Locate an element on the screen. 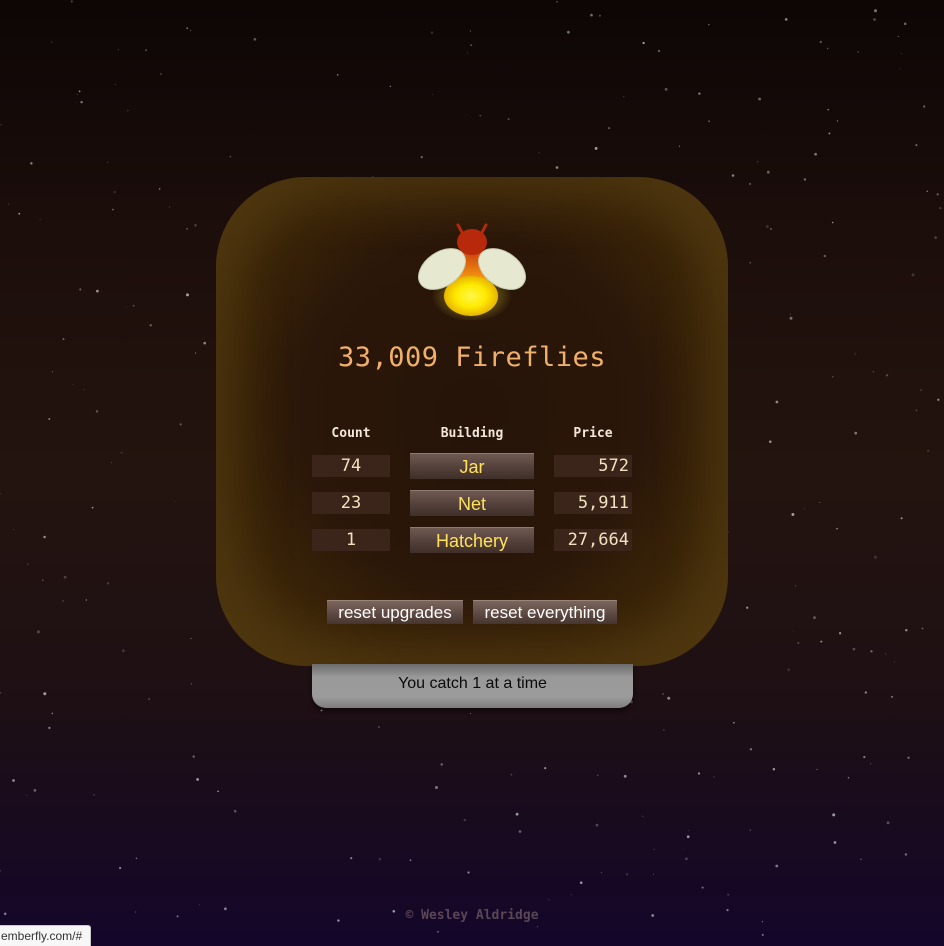 The width and height of the screenshot is (944, 946). building-row-net: 23 Net 5,911 is located at coordinates (472, 503).